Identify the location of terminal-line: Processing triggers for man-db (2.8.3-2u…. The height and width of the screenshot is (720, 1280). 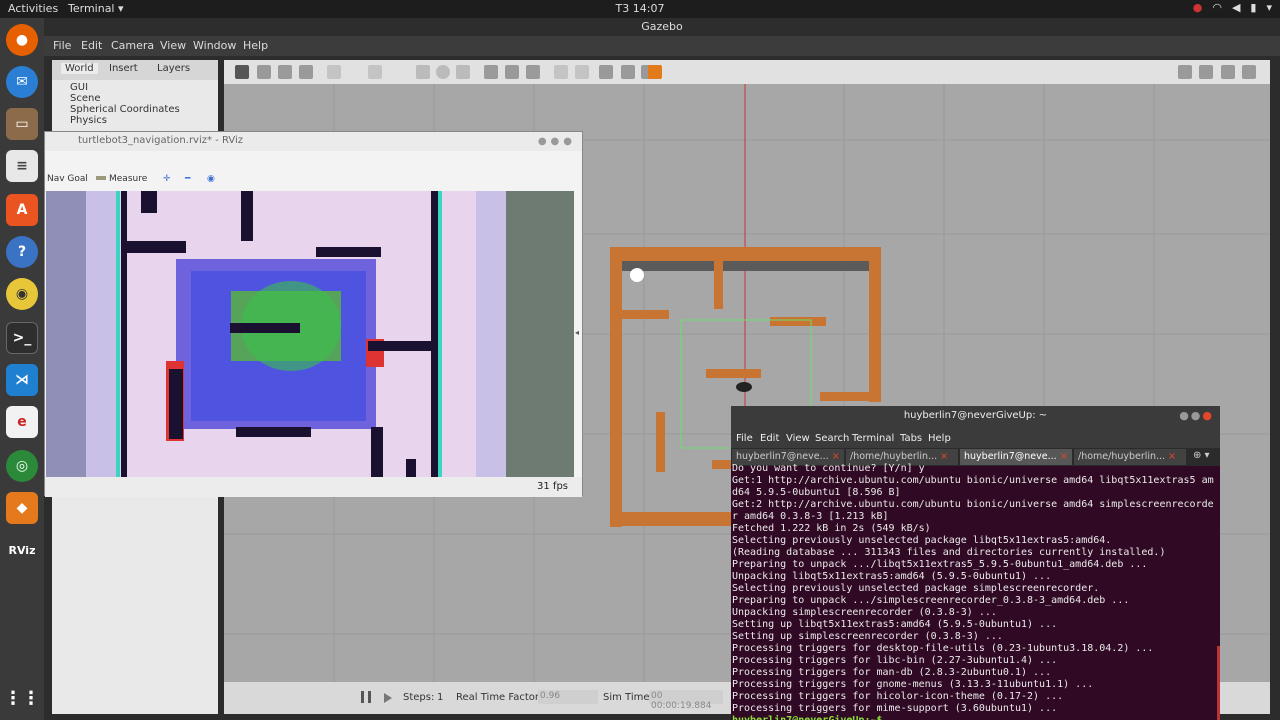
(892, 672).